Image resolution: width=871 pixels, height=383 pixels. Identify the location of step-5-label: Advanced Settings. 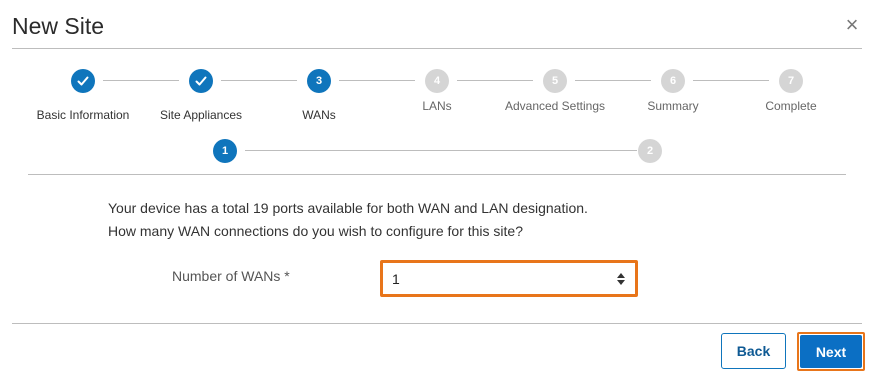
(555, 106).